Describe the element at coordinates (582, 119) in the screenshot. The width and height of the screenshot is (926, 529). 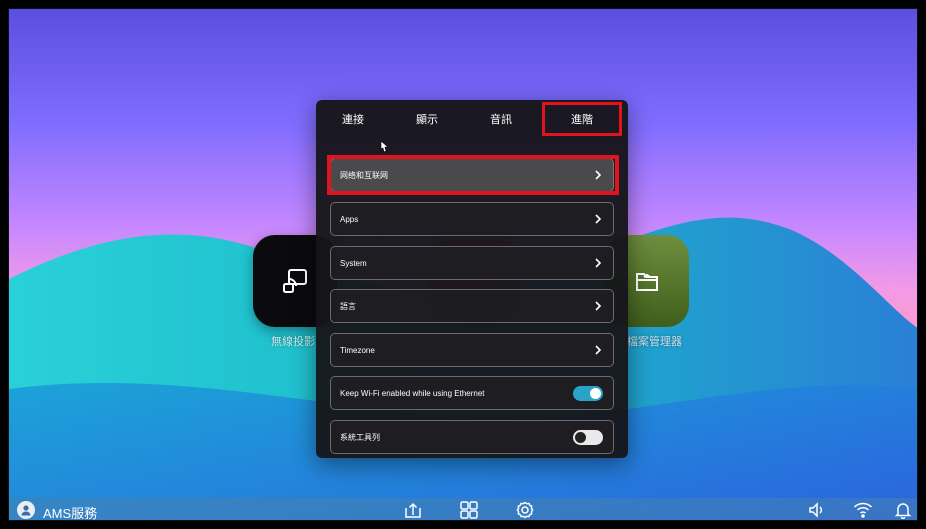
I see `tab-advanced: 進階` at that location.